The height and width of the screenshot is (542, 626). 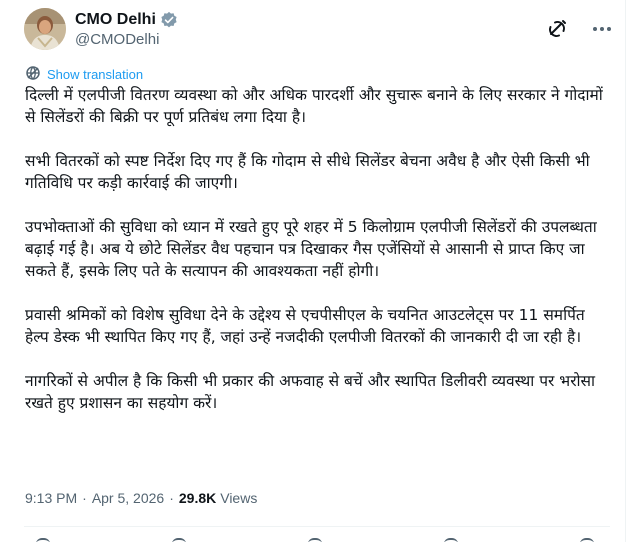 What do you see at coordinates (51, 498) in the screenshot?
I see `tweet-time: 9:13 PM` at bounding box center [51, 498].